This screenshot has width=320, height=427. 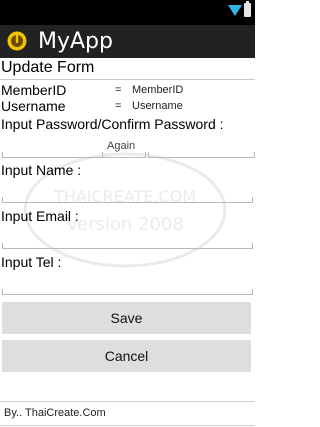 I want to click on save-button: Save, so click(x=126, y=318).